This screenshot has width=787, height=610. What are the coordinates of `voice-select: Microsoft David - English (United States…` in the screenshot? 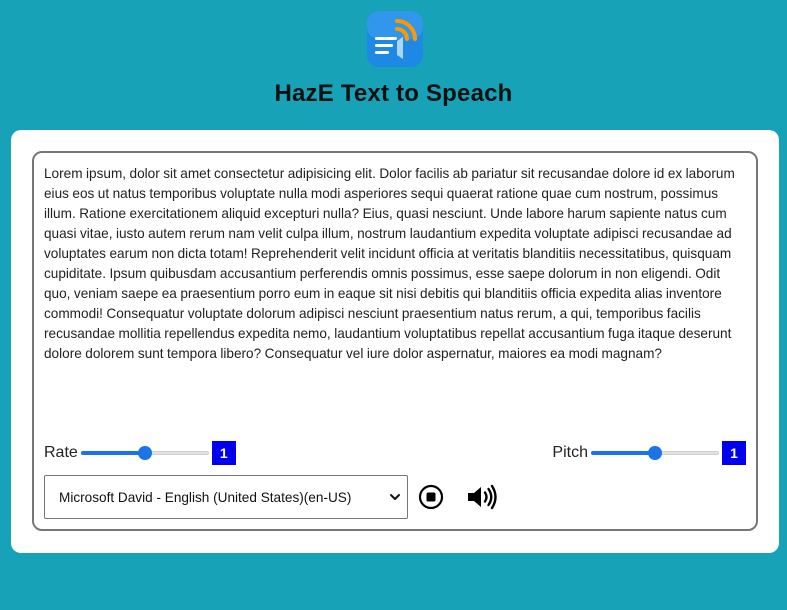 It's located at (226, 497).